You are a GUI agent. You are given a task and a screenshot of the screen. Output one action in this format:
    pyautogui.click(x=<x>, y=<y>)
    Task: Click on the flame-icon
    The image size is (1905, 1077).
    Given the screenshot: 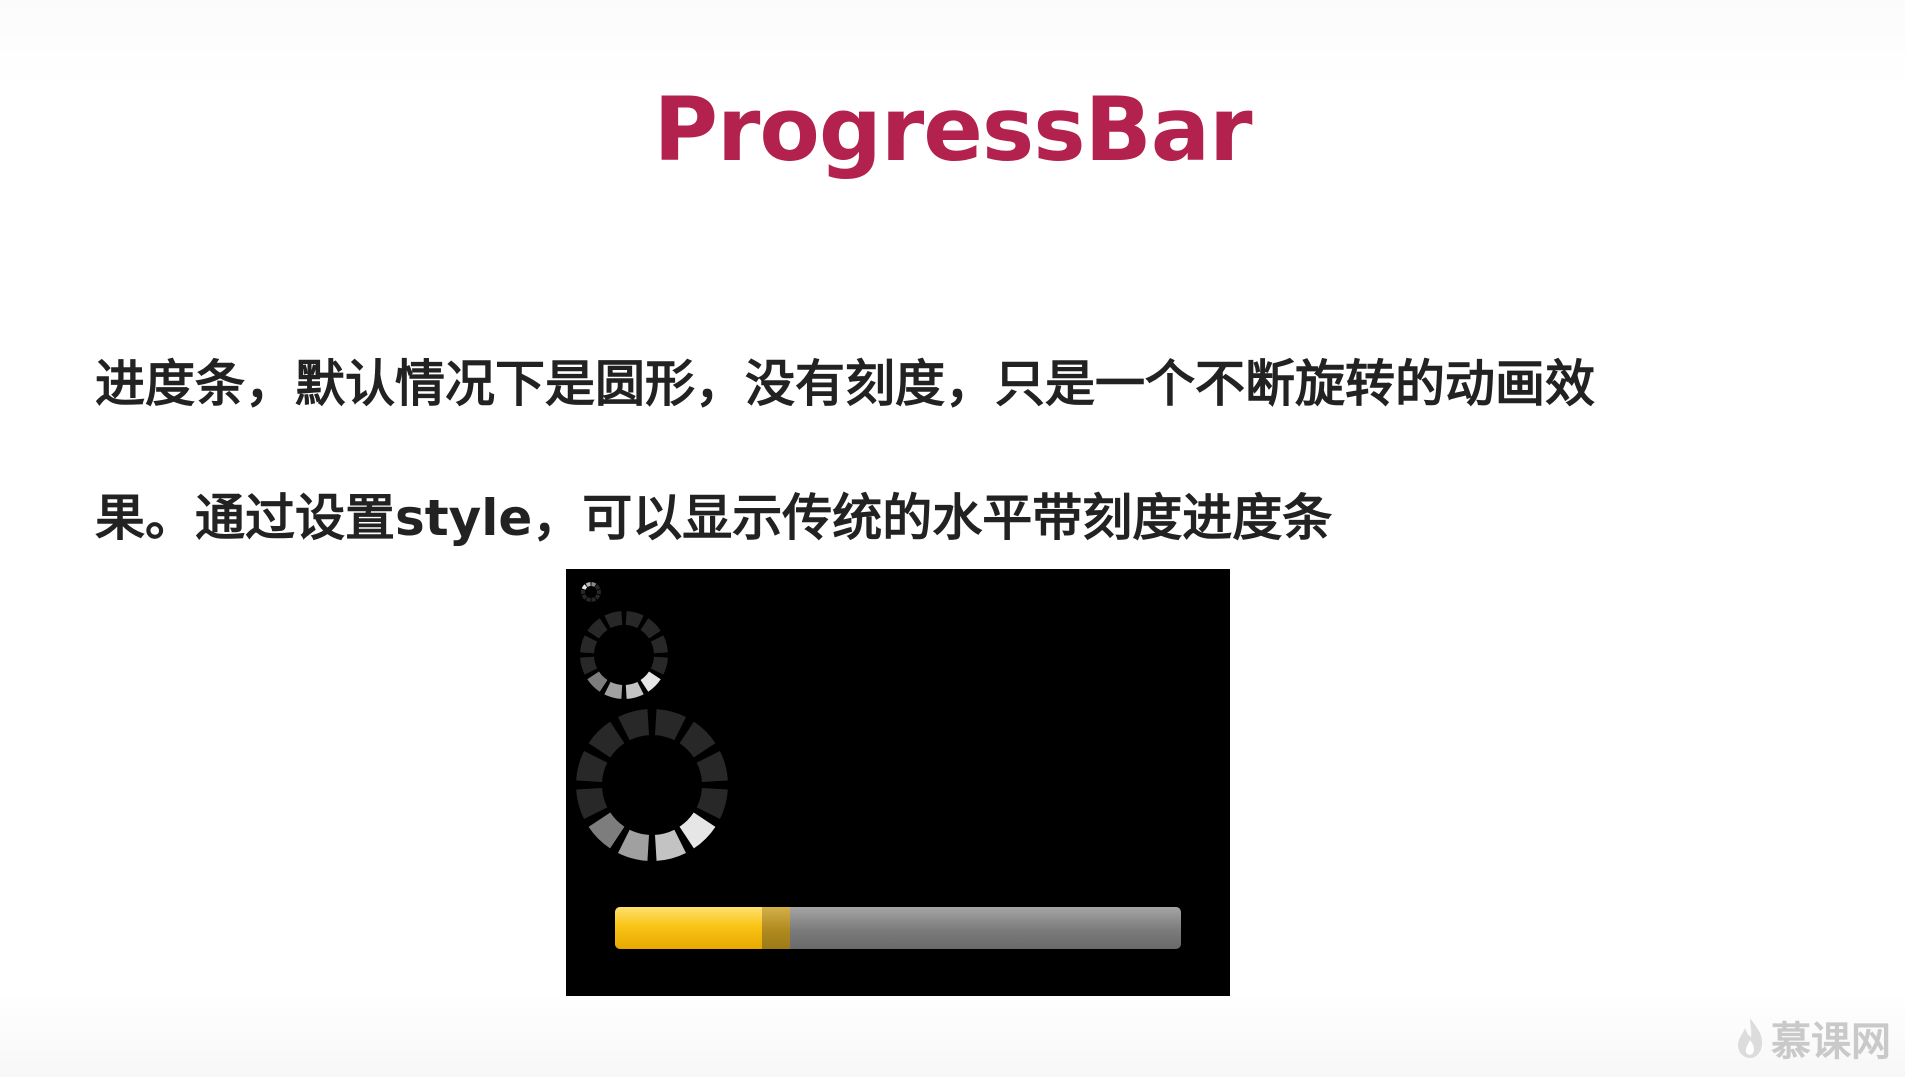 What is the action you would take?
    pyautogui.click(x=1750, y=1038)
    